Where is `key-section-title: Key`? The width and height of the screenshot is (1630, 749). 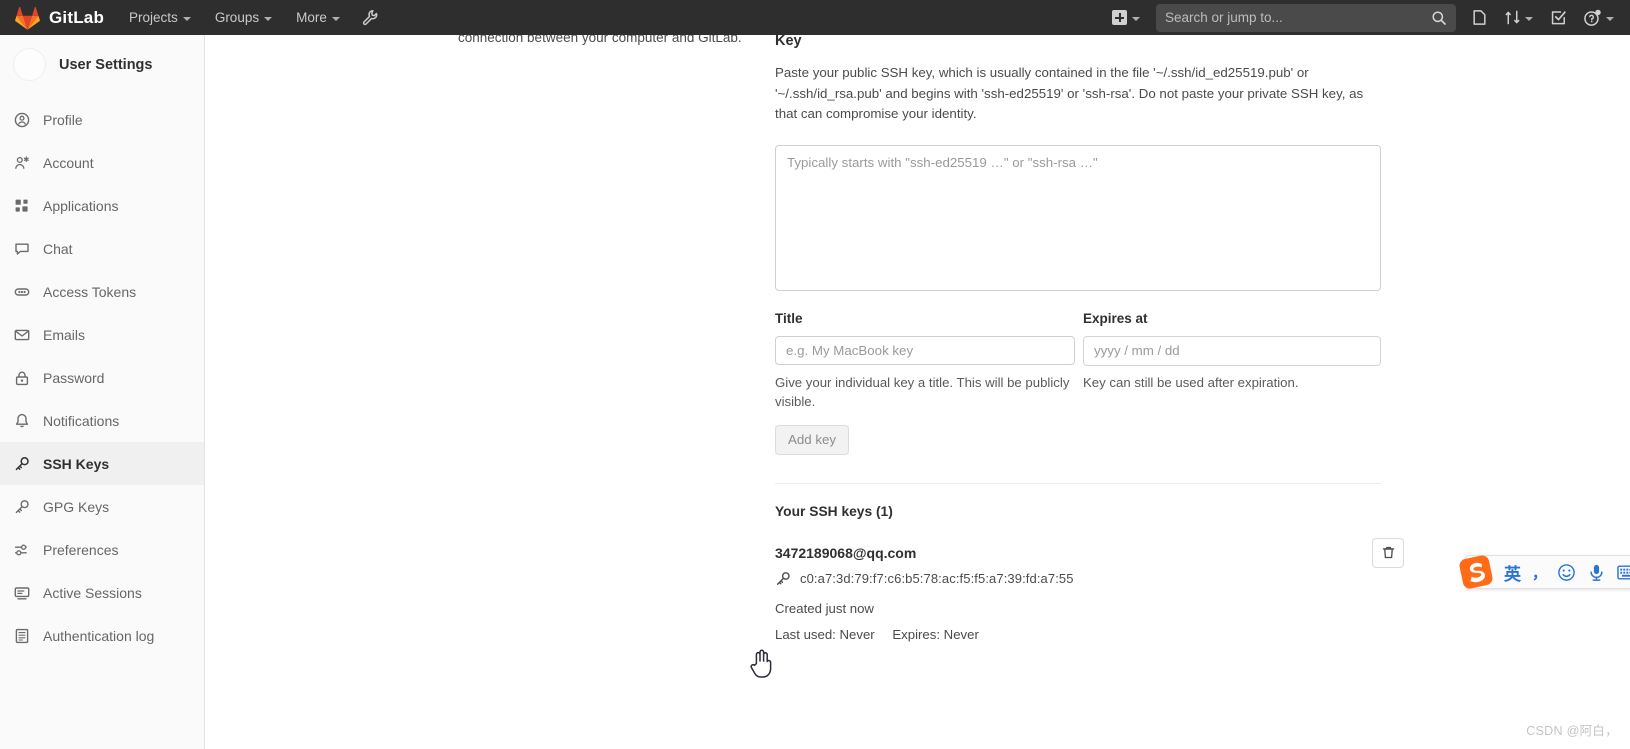
key-section-title: Key is located at coordinates (788, 42).